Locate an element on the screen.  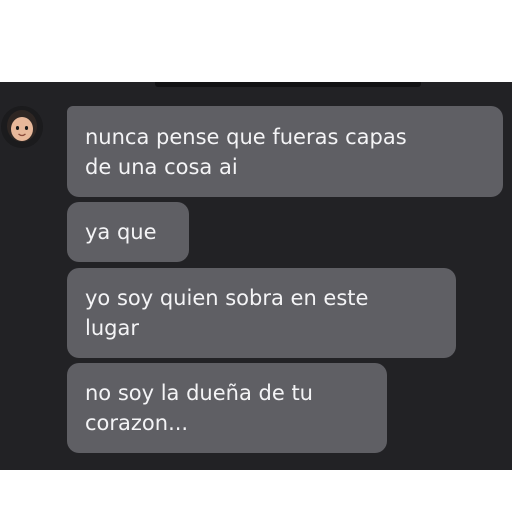
avatar is located at coordinates (22, 127).